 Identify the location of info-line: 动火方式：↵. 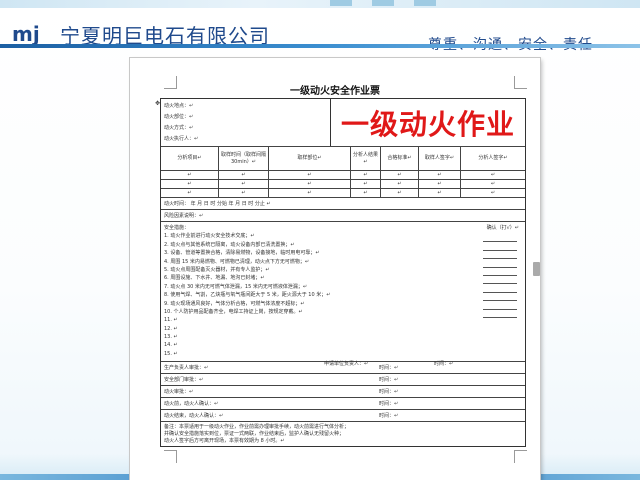
(245, 128).